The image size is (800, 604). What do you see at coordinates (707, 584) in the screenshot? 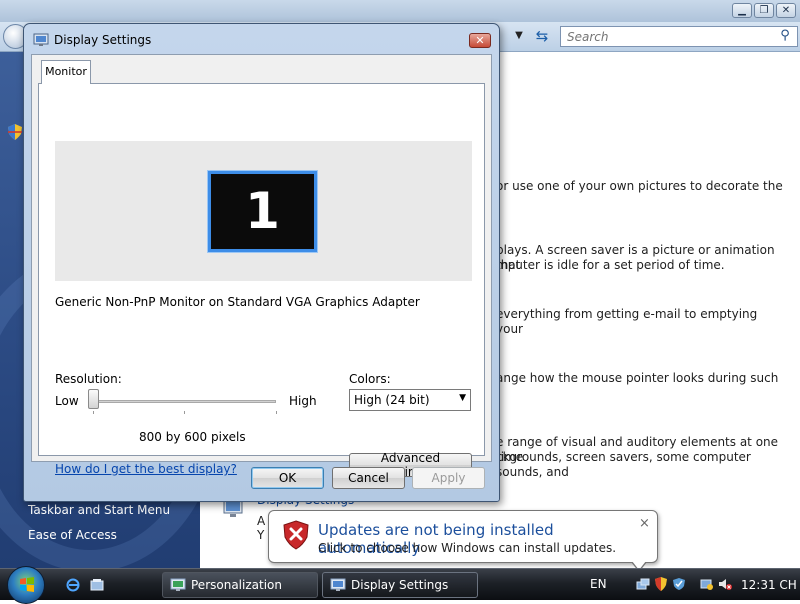
I see `network-status-icon` at bounding box center [707, 584].